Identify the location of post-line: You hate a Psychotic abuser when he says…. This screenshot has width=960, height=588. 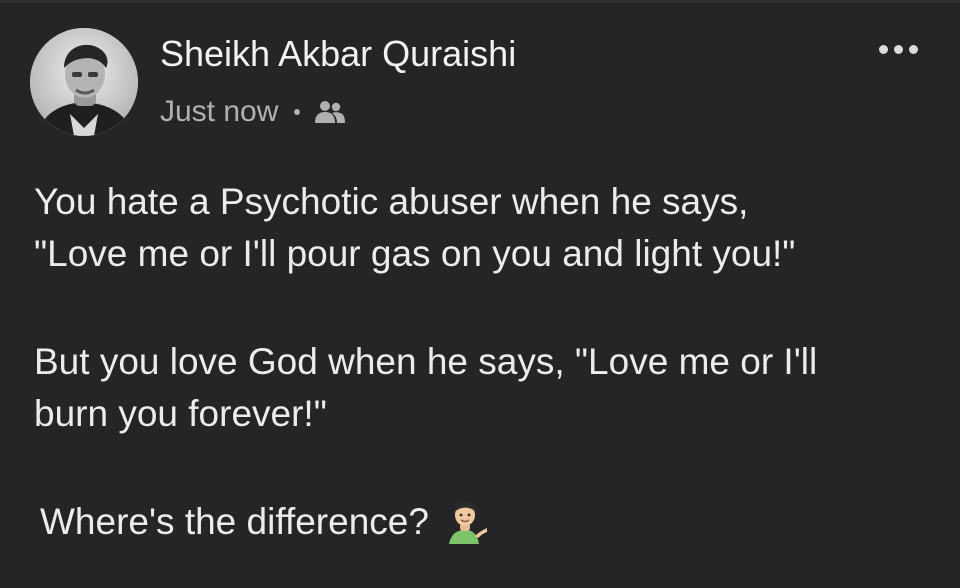
(391, 201).